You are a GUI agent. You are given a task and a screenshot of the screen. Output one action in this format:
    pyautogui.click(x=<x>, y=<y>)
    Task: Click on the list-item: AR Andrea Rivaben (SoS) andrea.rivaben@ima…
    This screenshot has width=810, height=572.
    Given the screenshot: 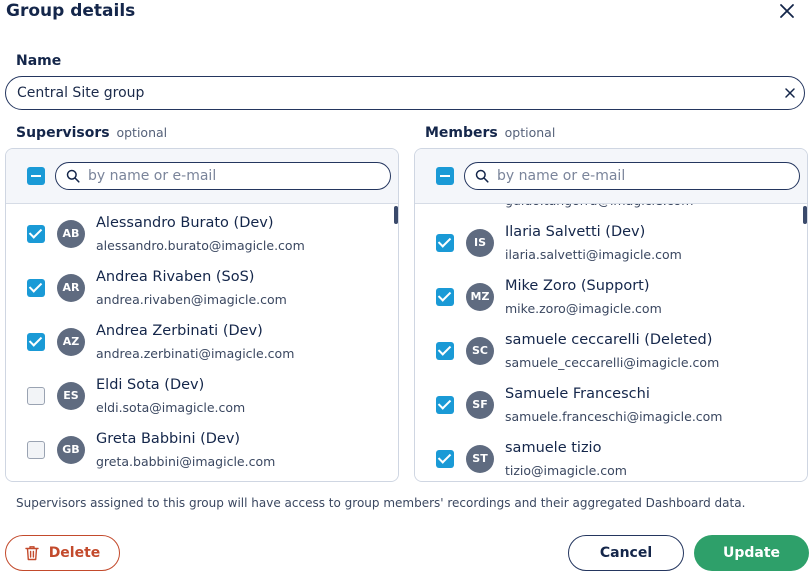 What is the action you would take?
    pyautogui.click(x=202, y=289)
    